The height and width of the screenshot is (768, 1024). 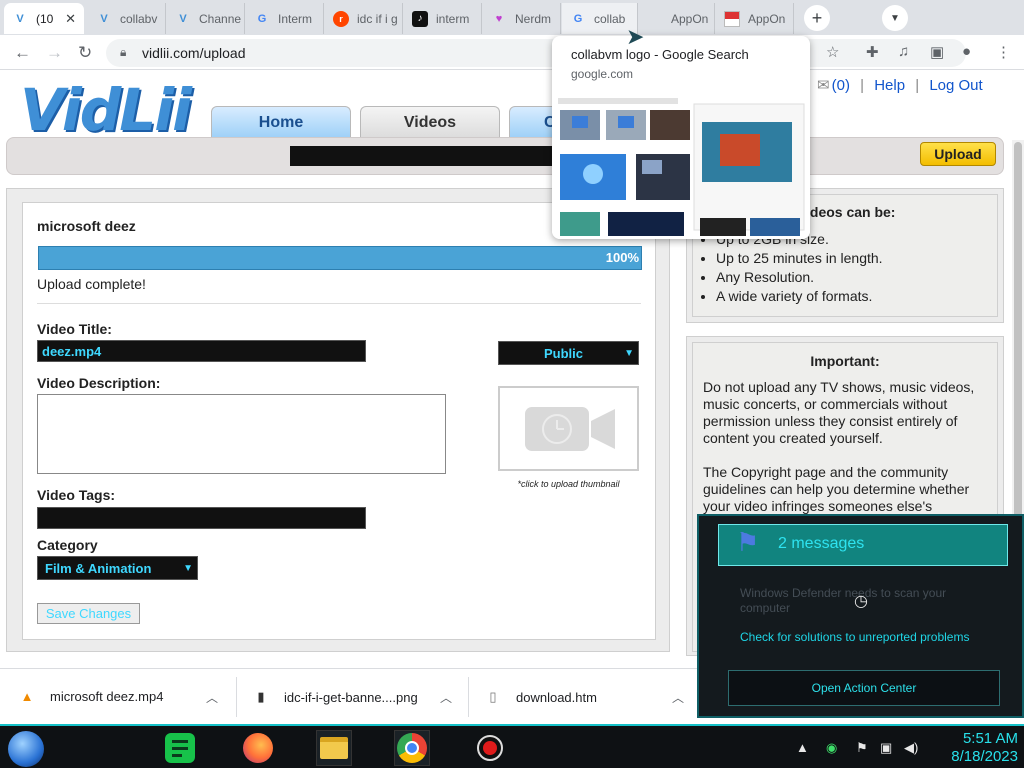 What do you see at coordinates (98, 568) in the screenshot?
I see `category-value: Film & Animation` at bounding box center [98, 568].